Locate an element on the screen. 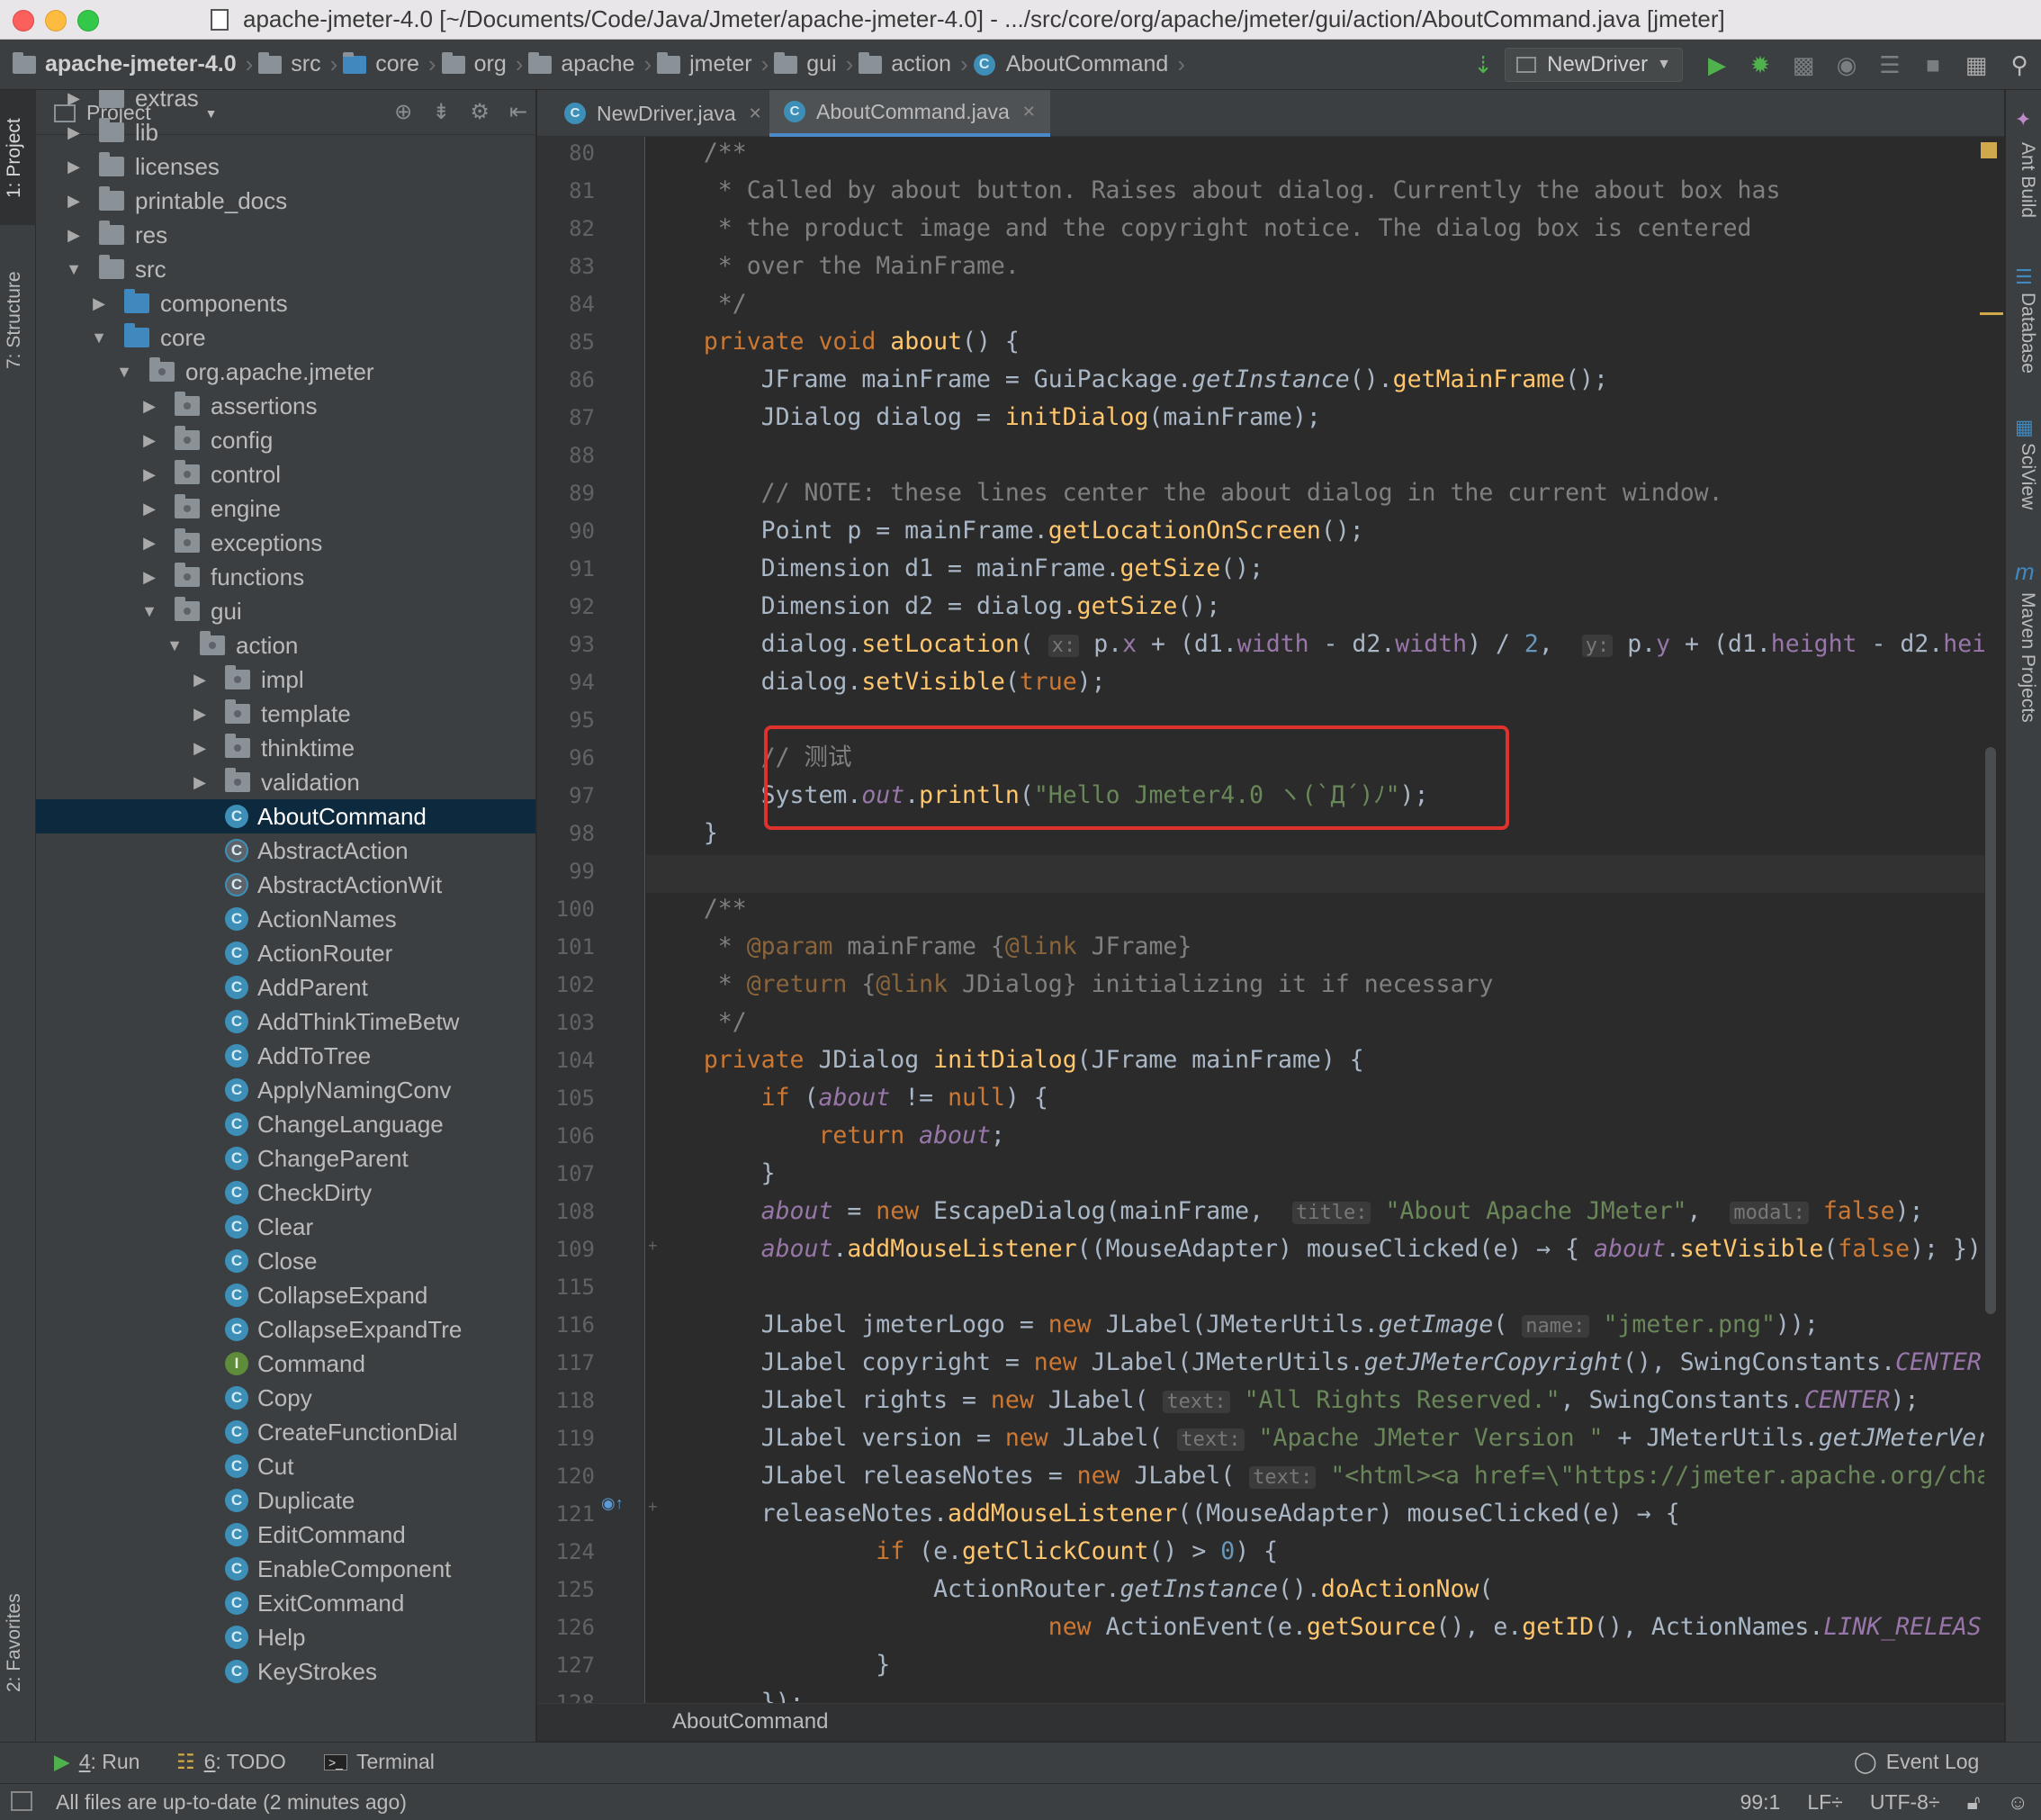  tree-item-help: C Help is located at coordinates (285, 1637).